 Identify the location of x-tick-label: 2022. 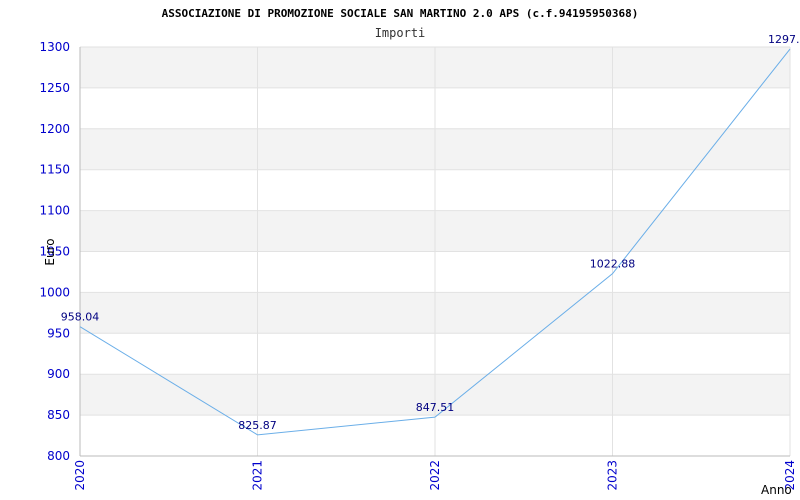
(435, 475).